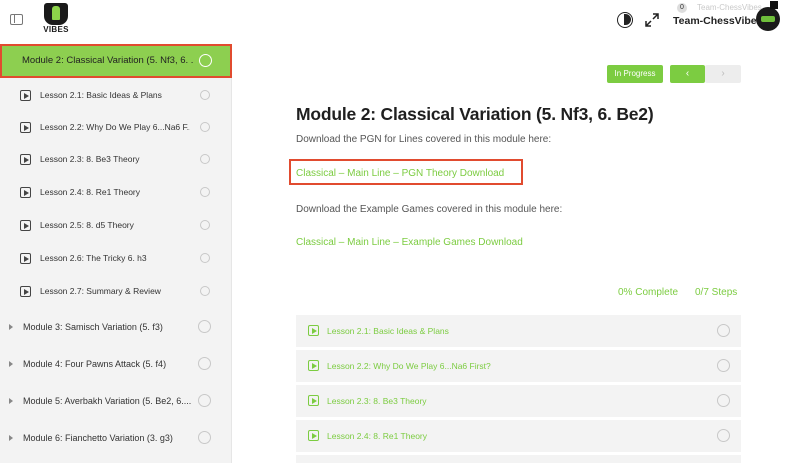 This screenshot has height=463, width=800. Describe the element at coordinates (100, 291) in the screenshot. I see `sidebar-lesson-label: Lesson 2.7: Summary & Review` at that location.